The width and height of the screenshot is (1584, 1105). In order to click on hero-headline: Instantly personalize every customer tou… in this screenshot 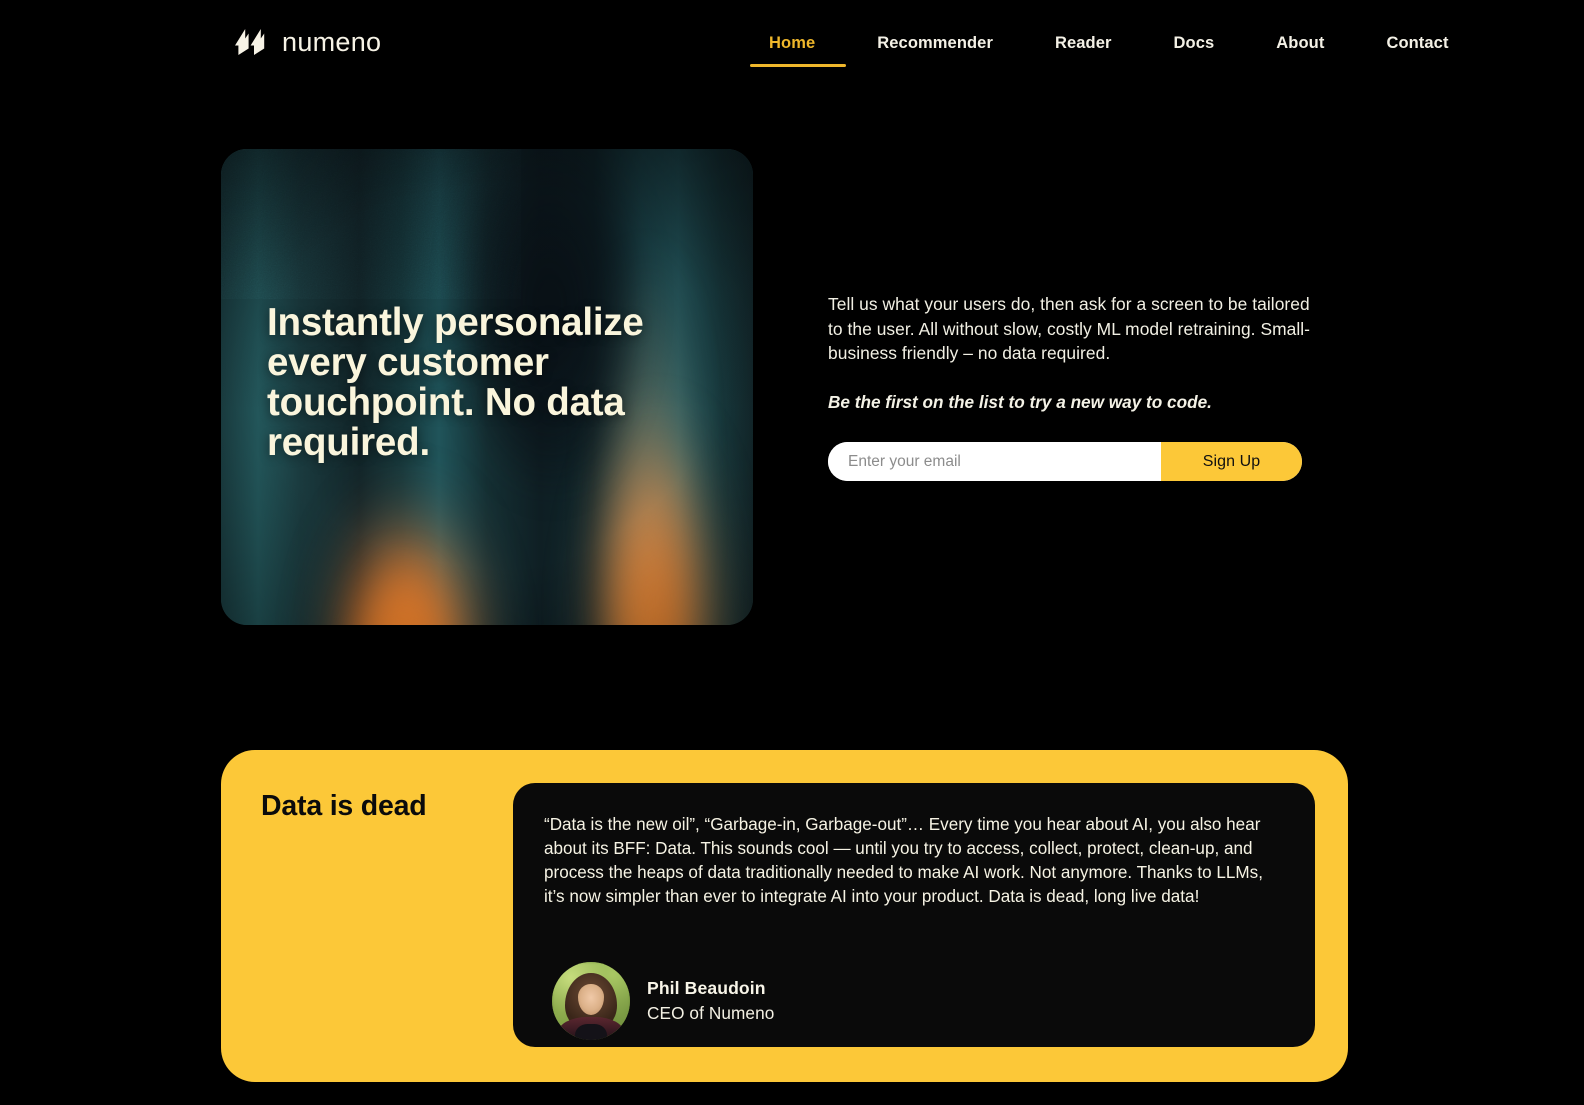, I will do `click(455, 383)`.